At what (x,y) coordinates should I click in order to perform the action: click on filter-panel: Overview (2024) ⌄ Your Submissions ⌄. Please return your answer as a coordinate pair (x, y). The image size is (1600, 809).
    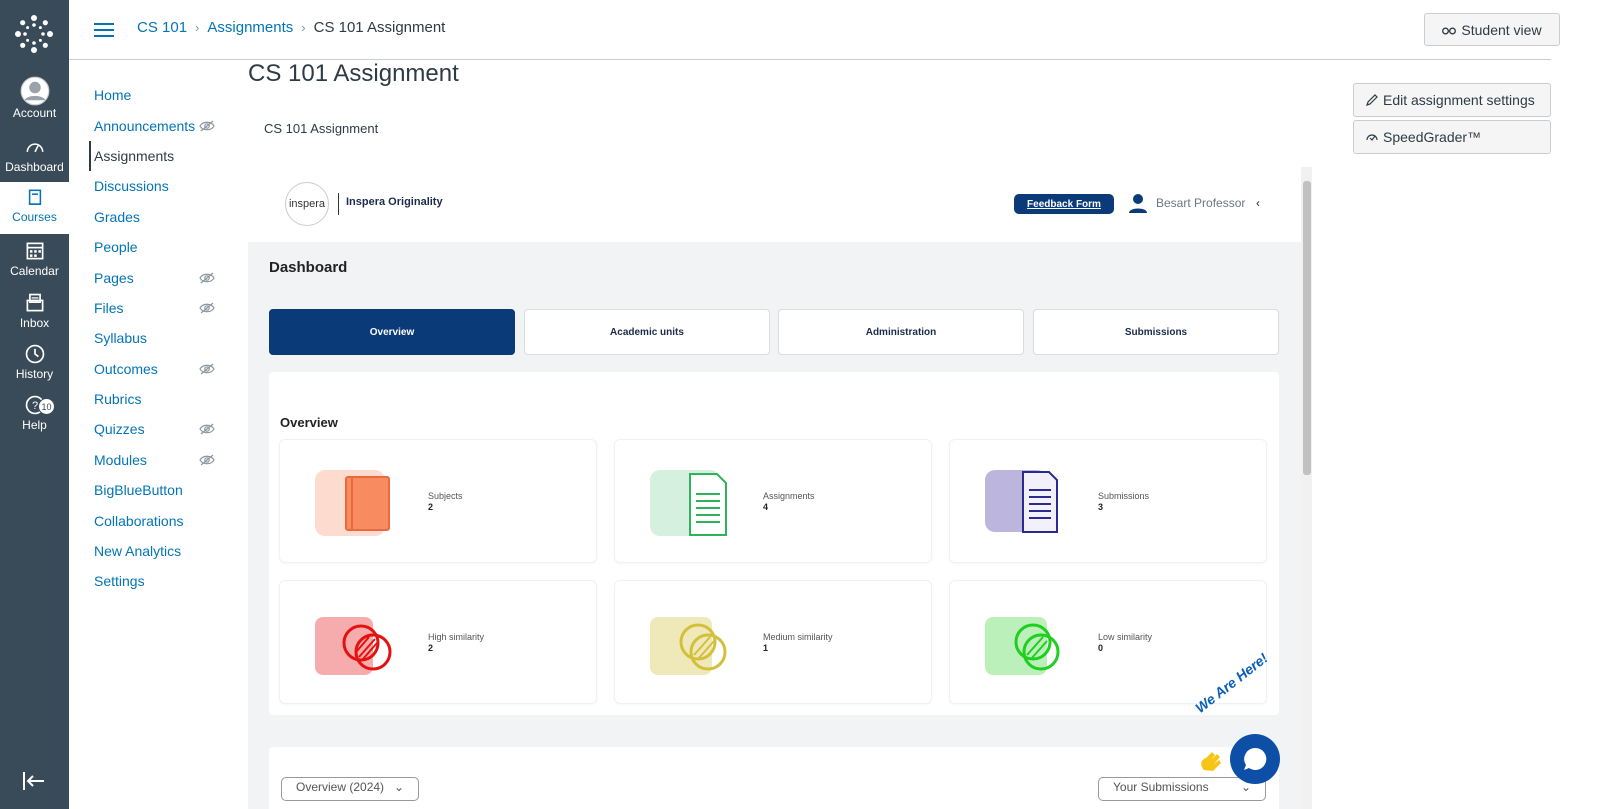
    Looking at the image, I should click on (774, 778).